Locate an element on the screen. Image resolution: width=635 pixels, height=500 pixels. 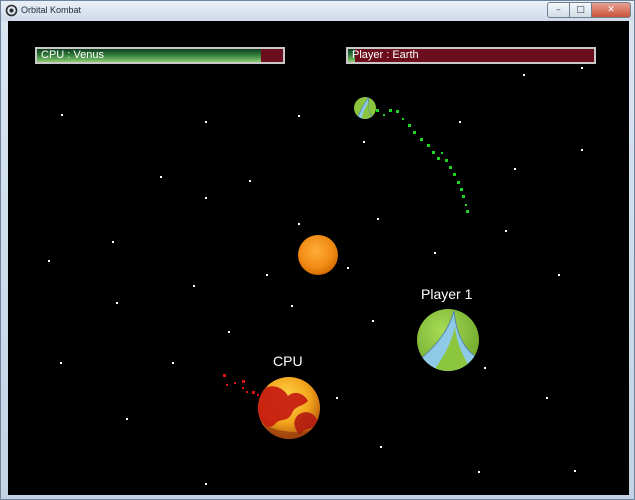
cpu-trail is located at coordinates (244, 385).